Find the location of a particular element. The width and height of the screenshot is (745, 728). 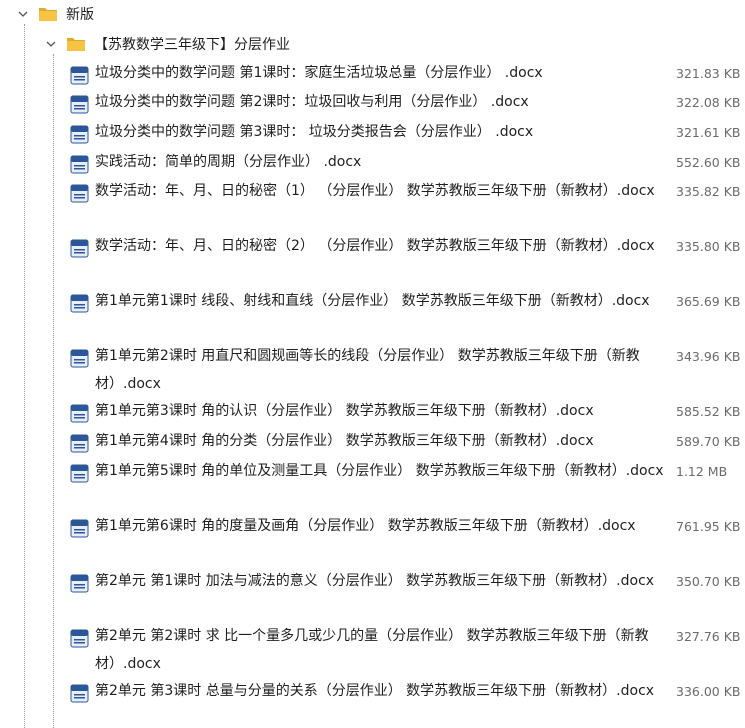

file-size: 336.00 KB is located at coordinates (708, 691).